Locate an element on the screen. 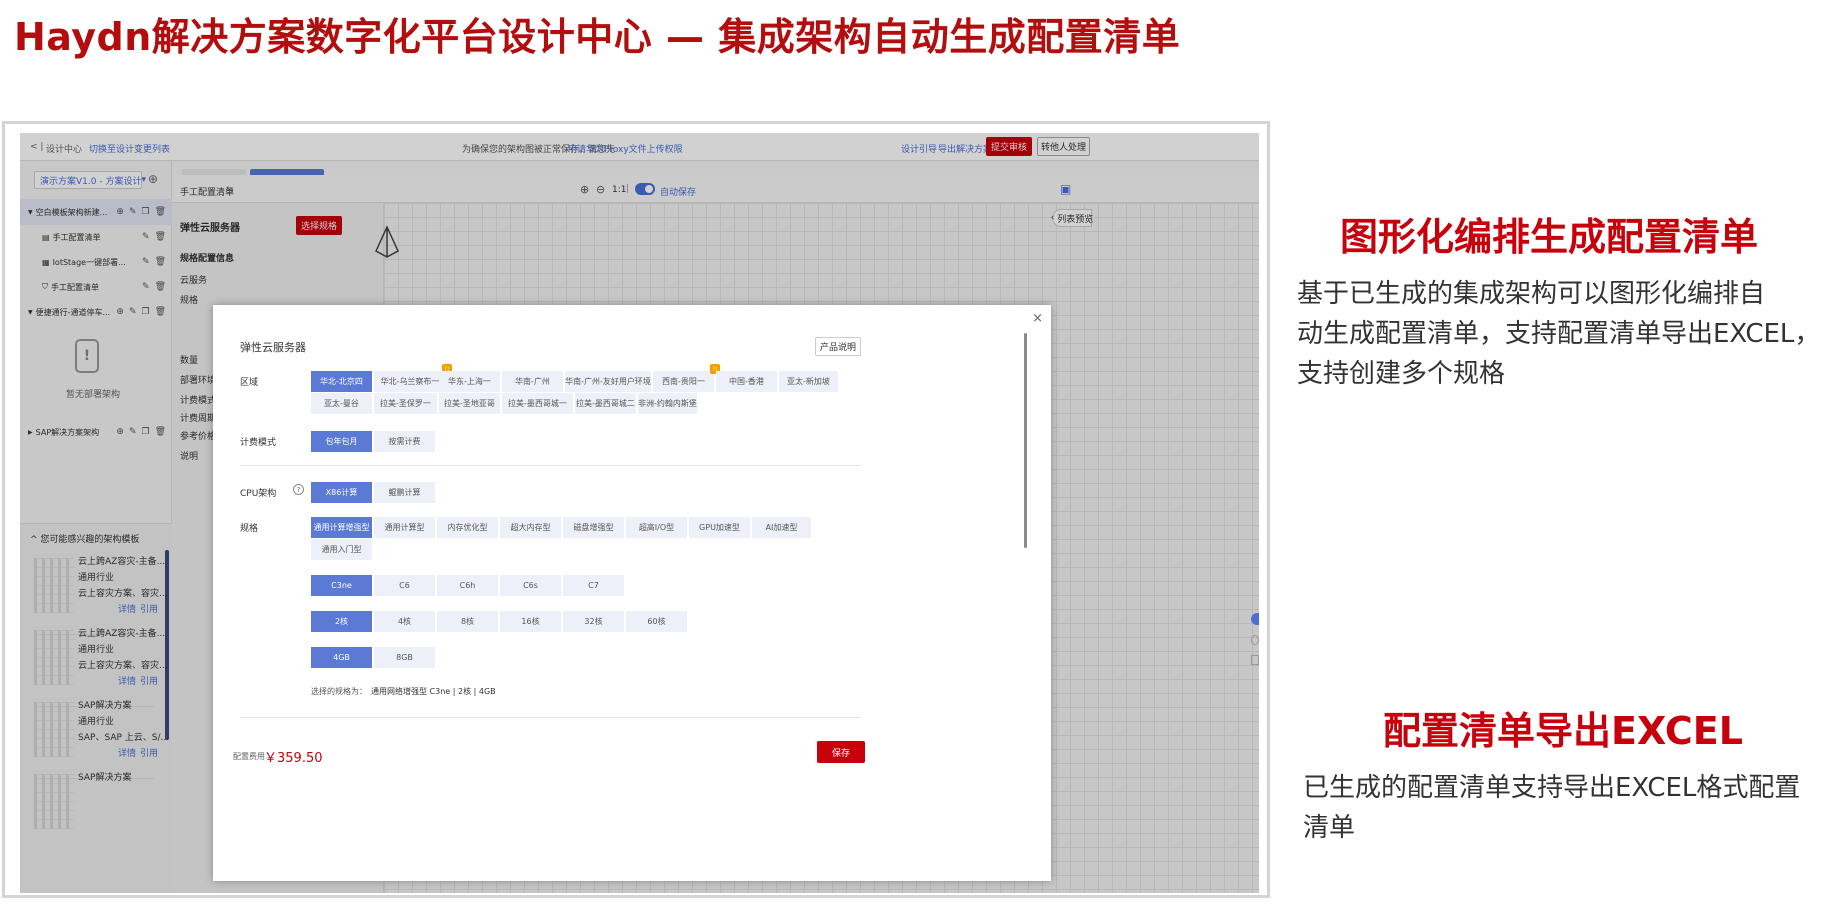  core-option: 2核 is located at coordinates (342, 621).